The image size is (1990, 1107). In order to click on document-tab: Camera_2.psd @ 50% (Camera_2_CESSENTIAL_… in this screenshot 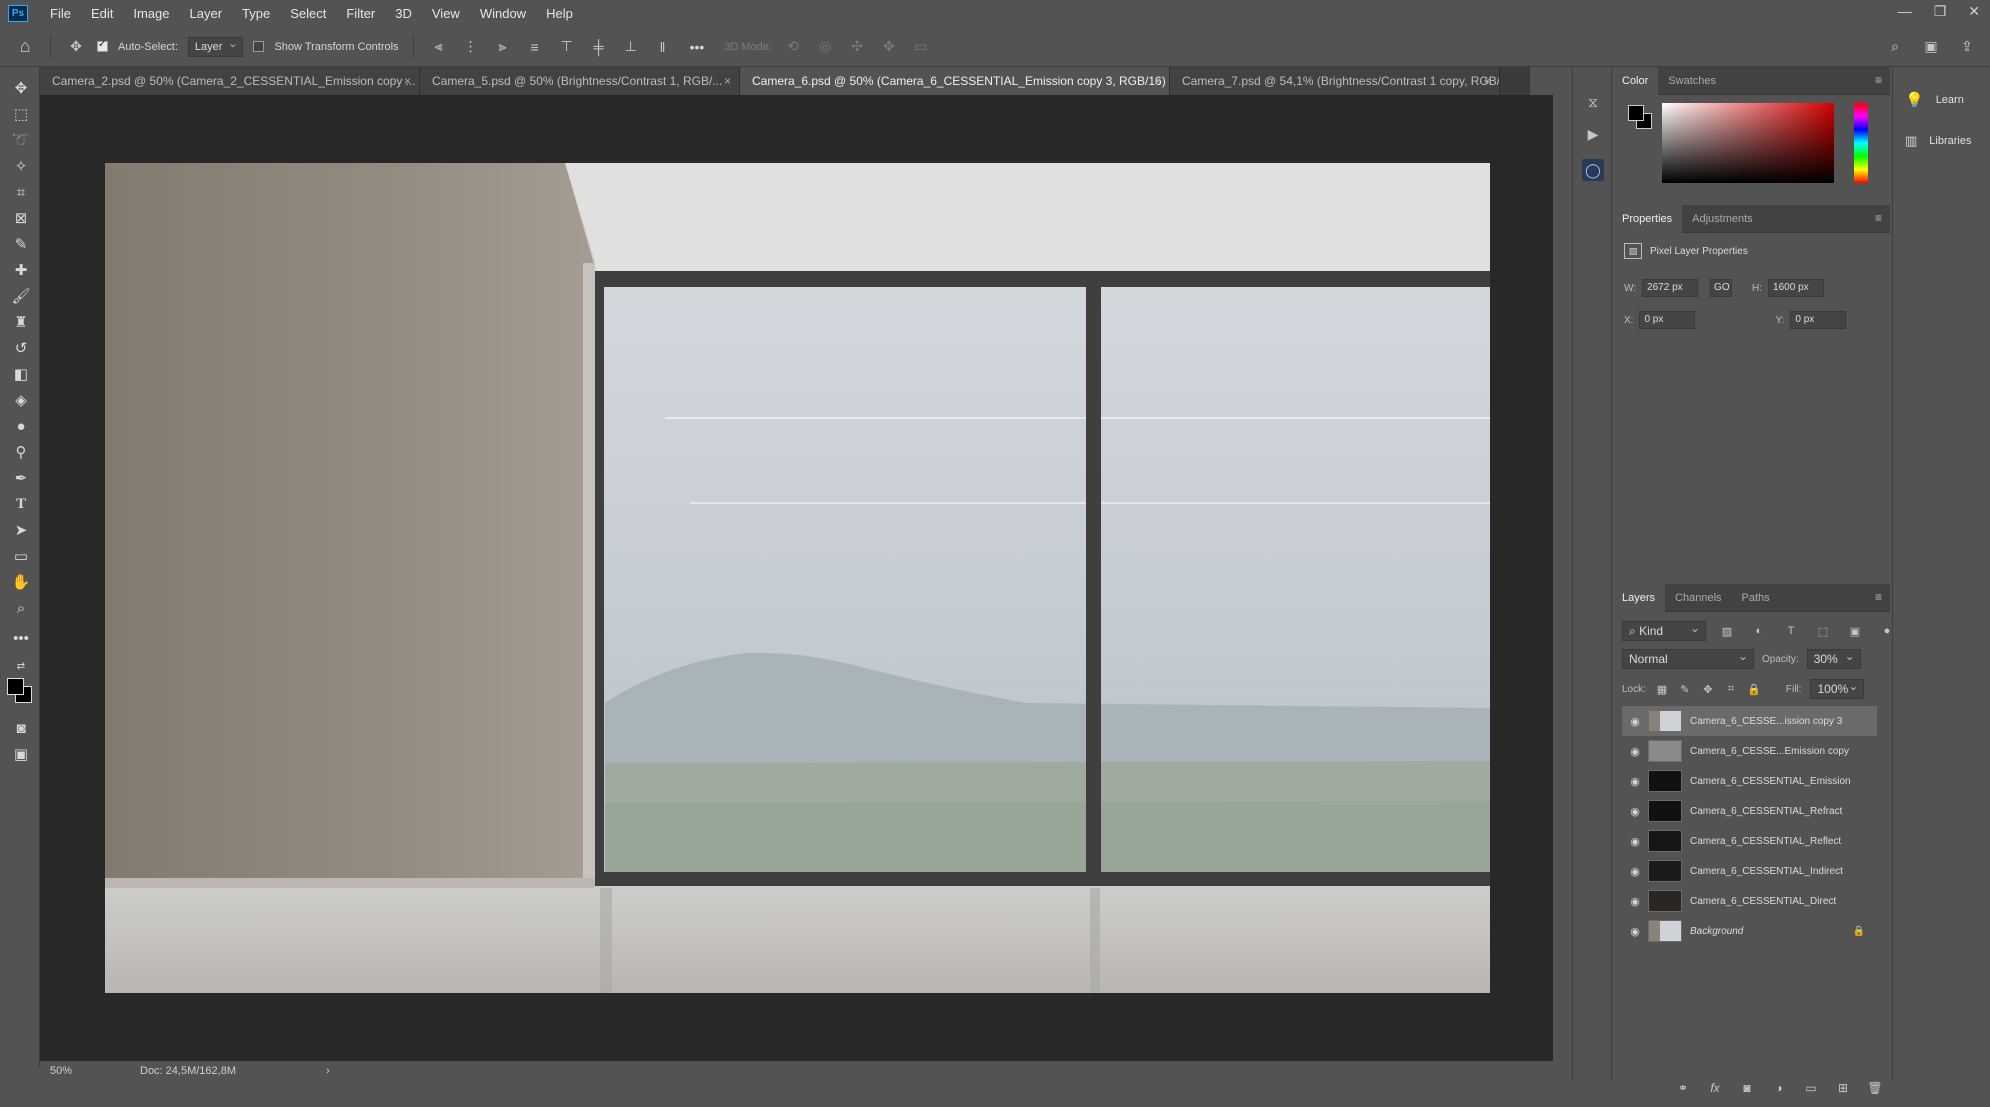, I will do `click(230, 81)`.